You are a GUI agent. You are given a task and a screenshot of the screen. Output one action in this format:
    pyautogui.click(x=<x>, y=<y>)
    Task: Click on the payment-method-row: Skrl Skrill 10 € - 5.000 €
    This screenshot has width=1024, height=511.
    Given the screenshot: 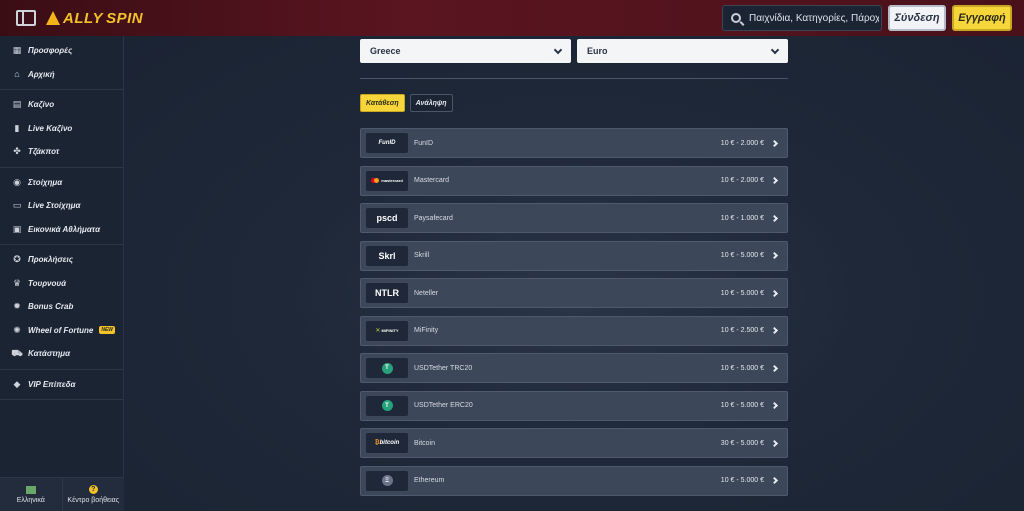 What is the action you would take?
    pyautogui.click(x=574, y=255)
    